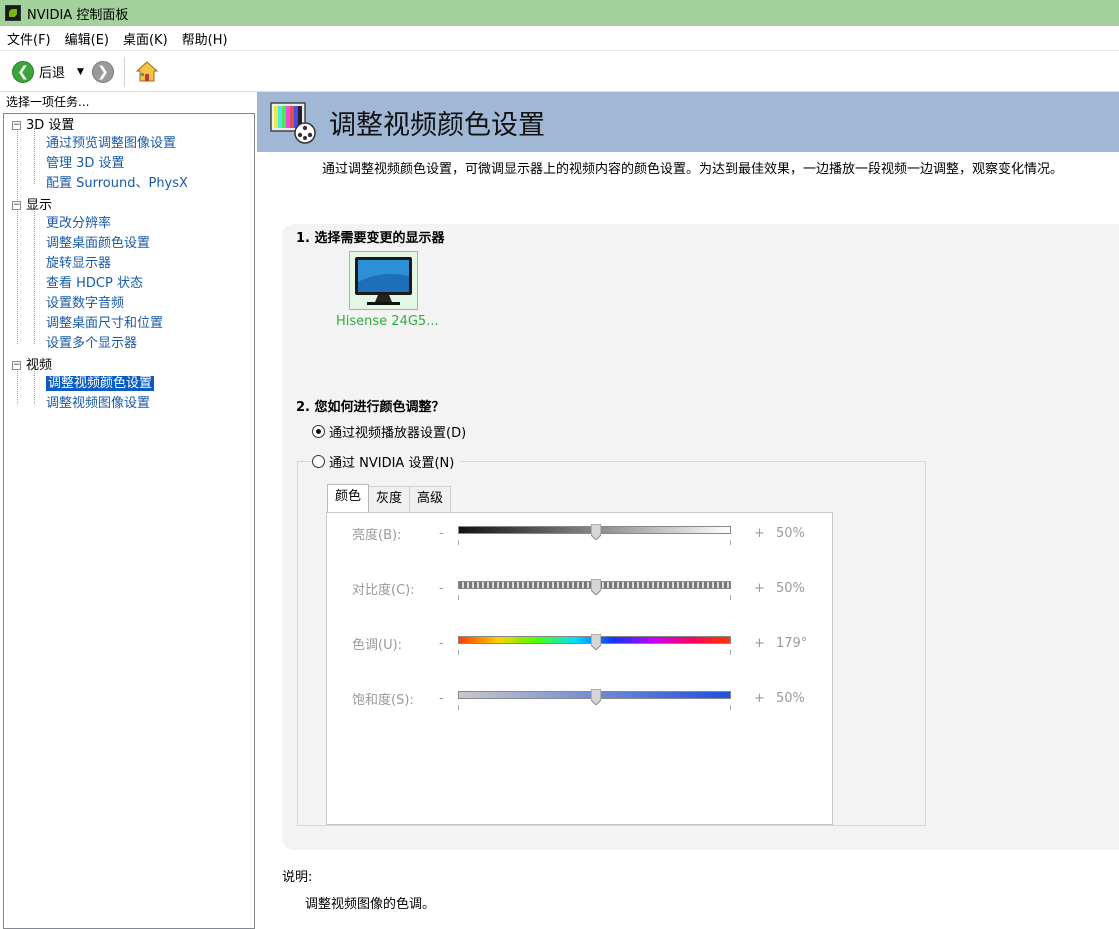 Image resolution: width=1119 pixels, height=929 pixels. What do you see at coordinates (594, 707) in the screenshot?
I see `saturation-ticks` at bounding box center [594, 707].